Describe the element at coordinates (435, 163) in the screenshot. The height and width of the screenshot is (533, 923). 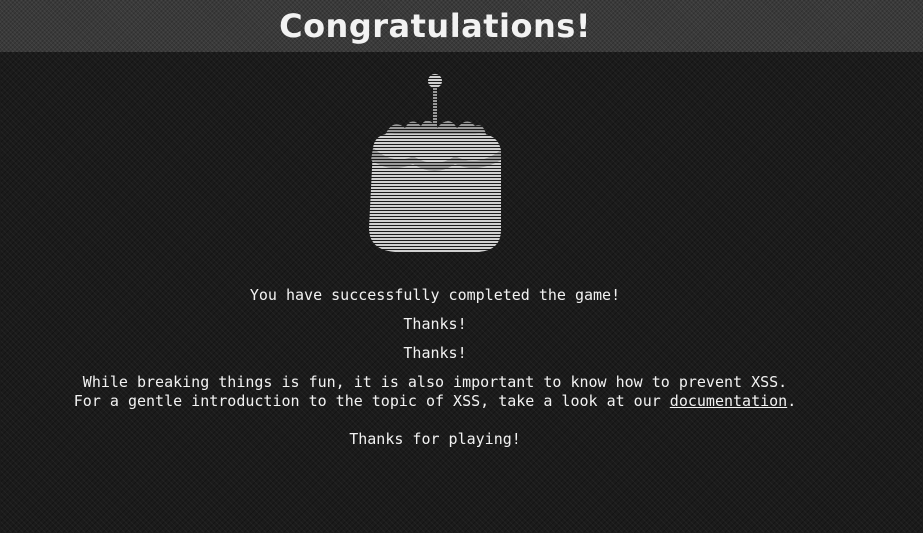
I see `cake-icon` at that location.